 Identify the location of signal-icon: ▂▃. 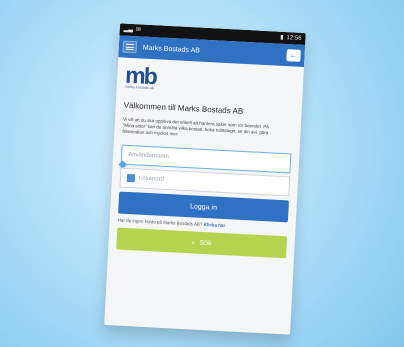
(128, 30).